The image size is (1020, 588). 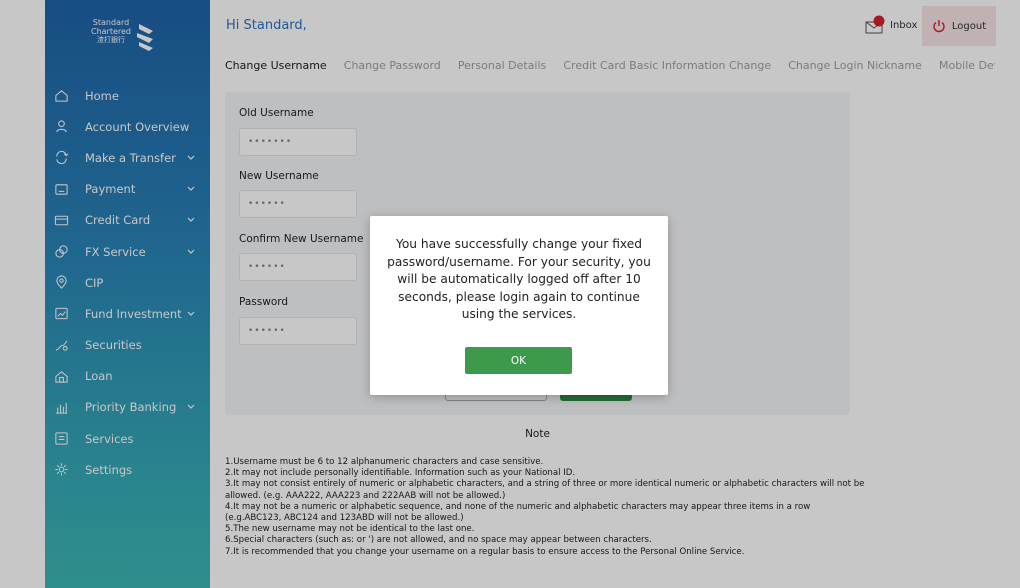 What do you see at coordinates (518, 360) in the screenshot?
I see `ok-button: OK` at bounding box center [518, 360].